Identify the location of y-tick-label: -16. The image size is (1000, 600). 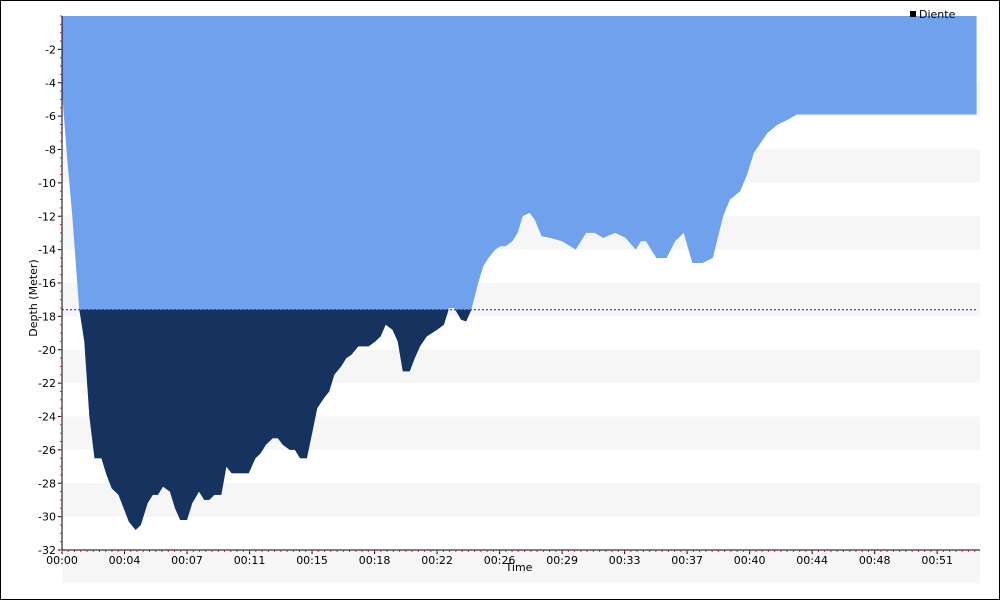
(47, 283).